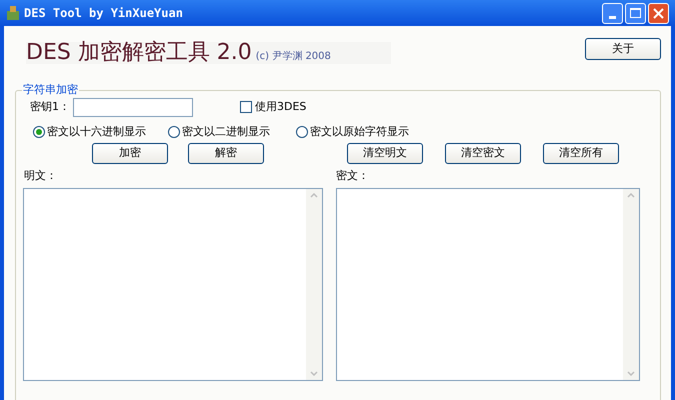 Image resolution: width=675 pixels, height=400 pixels. Describe the element at coordinates (366, 132) in the screenshot. I see `display-mode-radio: 密文以原始字符显示` at that location.